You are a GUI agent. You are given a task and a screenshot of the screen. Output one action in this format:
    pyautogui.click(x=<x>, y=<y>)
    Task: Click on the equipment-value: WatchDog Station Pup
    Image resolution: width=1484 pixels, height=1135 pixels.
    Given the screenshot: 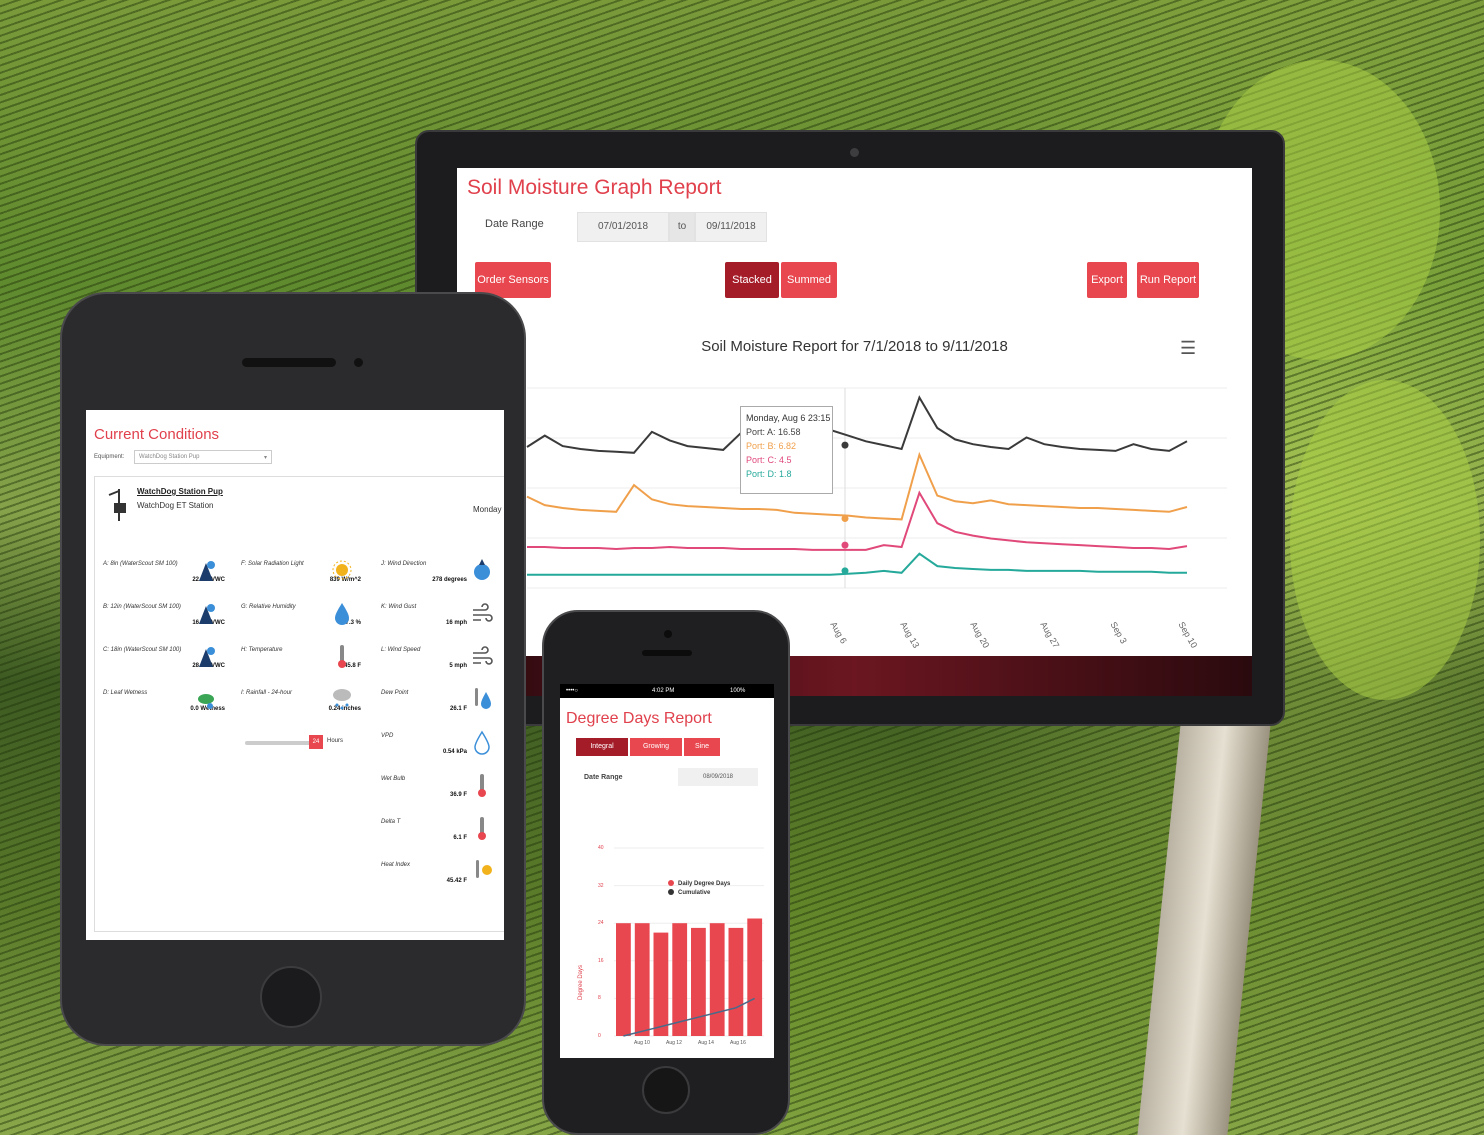 What is the action you would take?
    pyautogui.click(x=169, y=457)
    